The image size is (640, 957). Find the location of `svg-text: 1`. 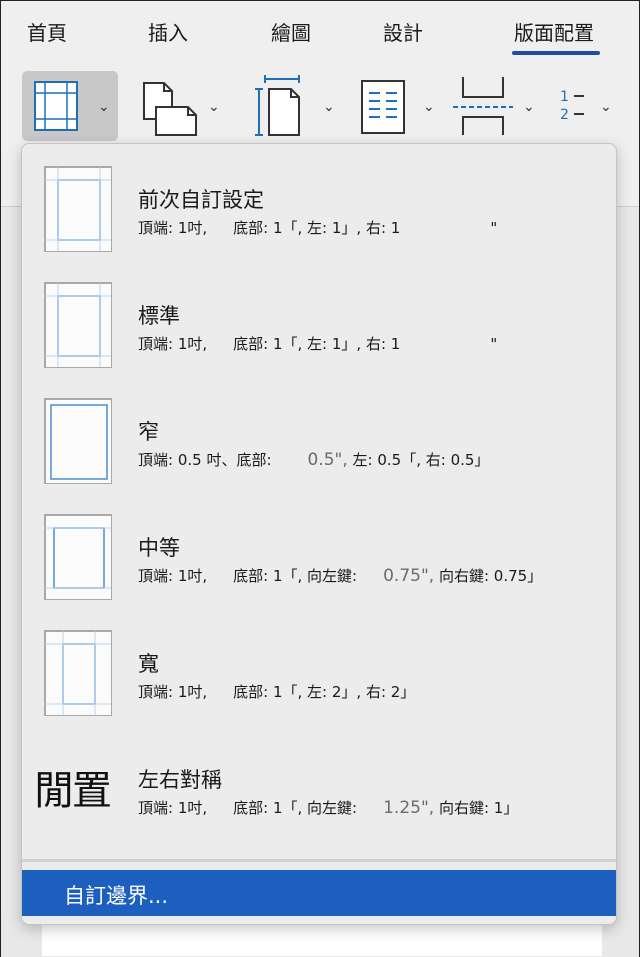

svg-text: 1 is located at coordinates (564, 97).